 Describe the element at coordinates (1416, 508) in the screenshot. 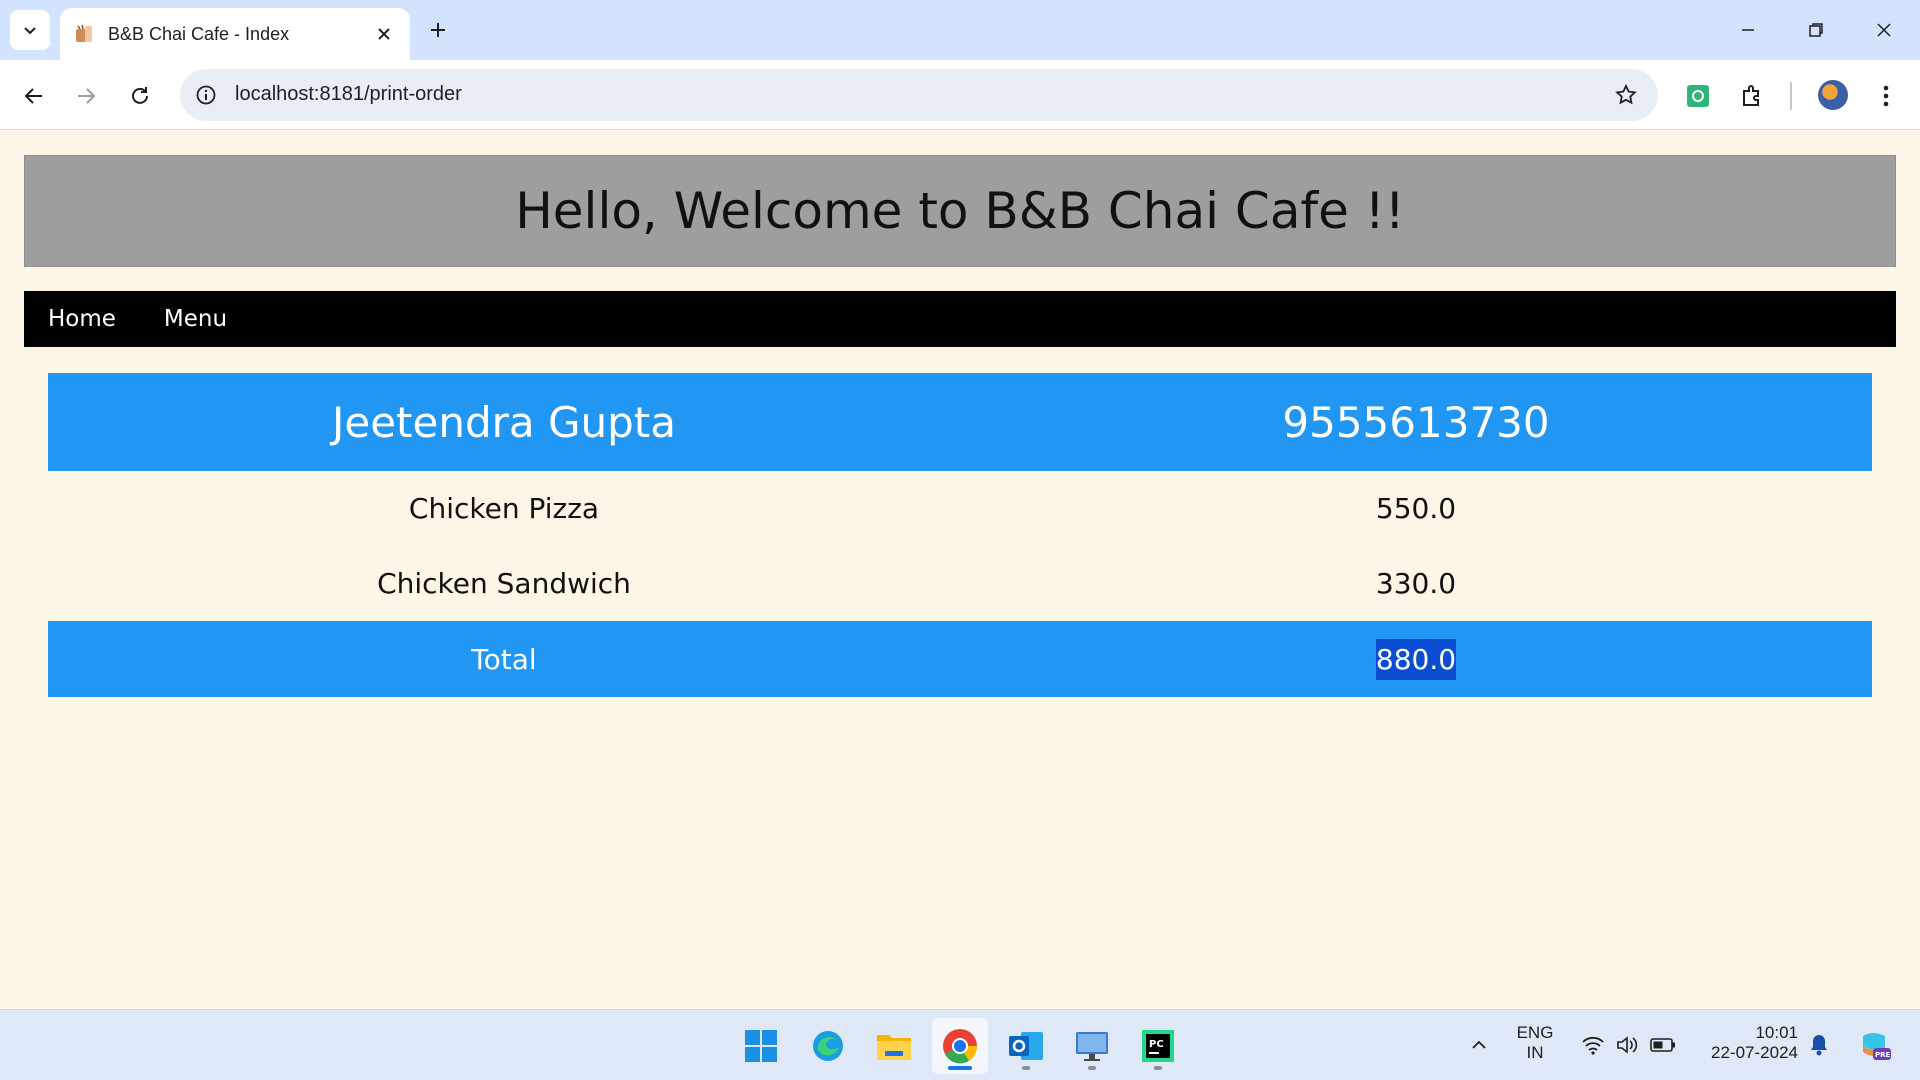

I see `item-price: 550.0` at that location.